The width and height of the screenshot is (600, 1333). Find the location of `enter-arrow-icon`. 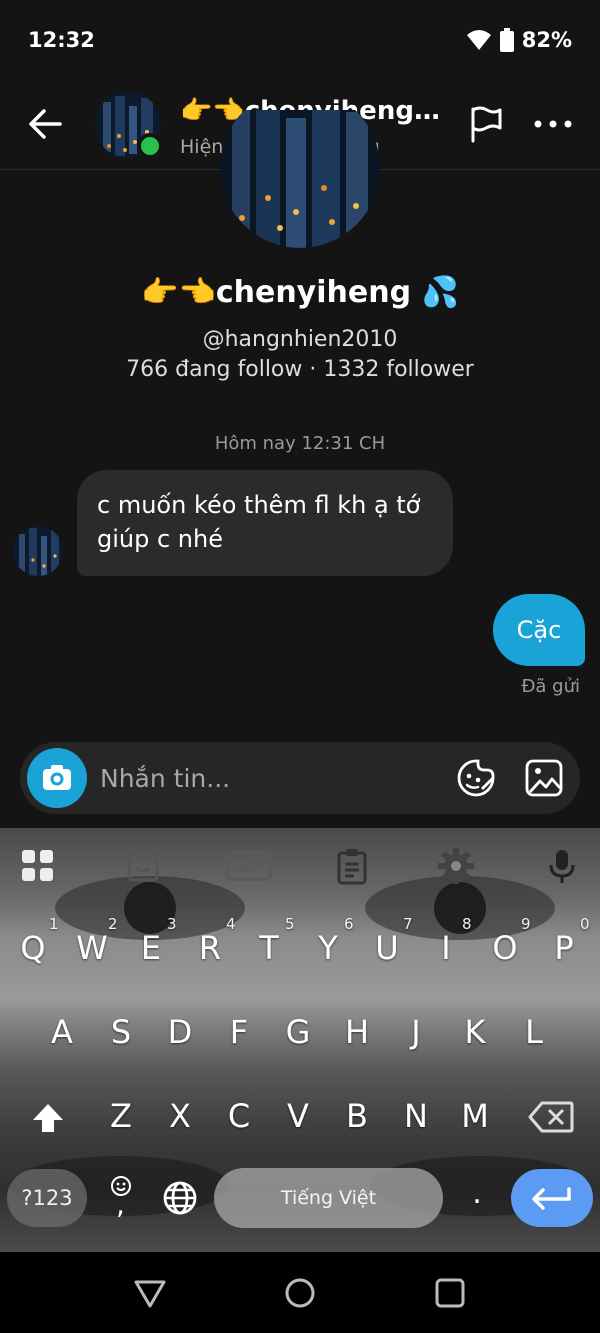

enter-arrow-icon is located at coordinates (551, 1198).